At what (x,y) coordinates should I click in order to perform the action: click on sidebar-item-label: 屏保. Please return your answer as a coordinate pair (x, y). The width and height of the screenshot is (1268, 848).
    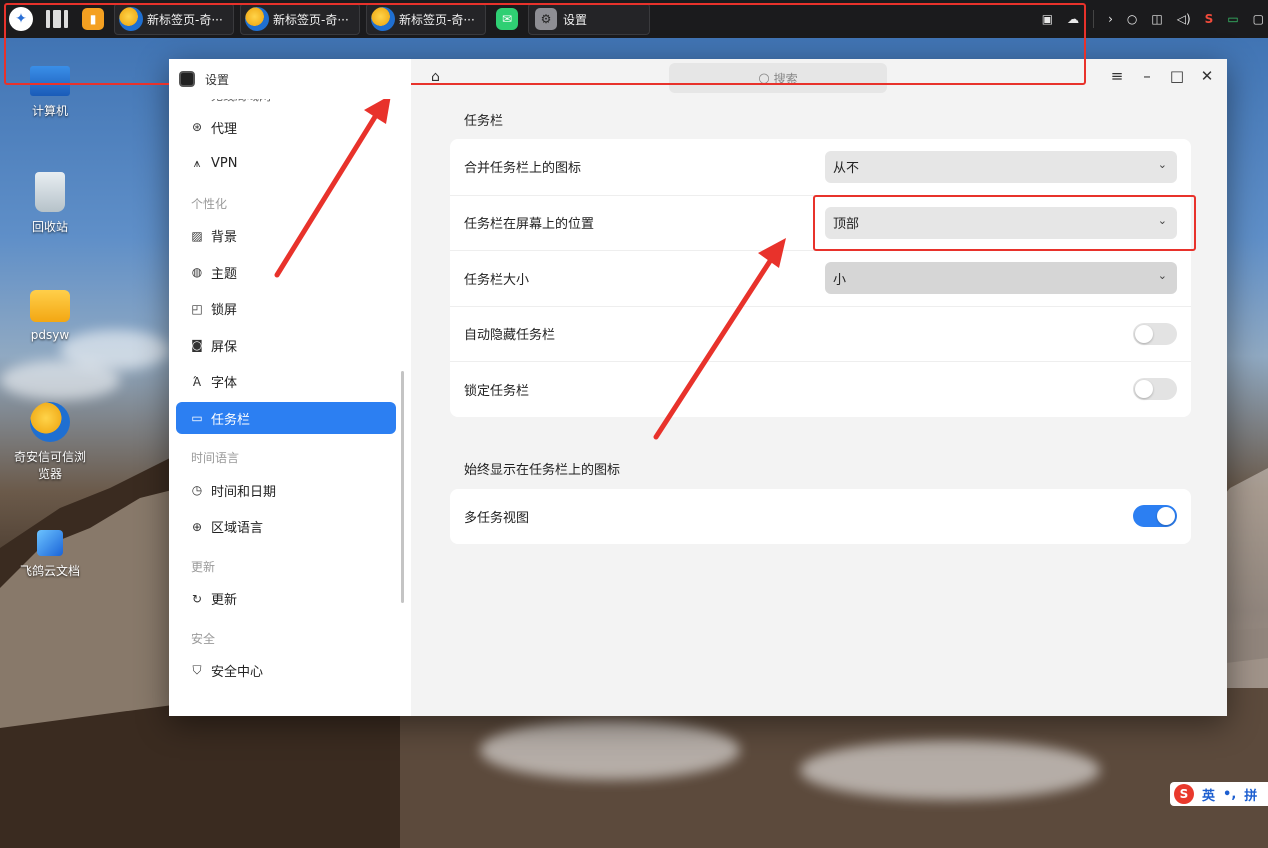
    Looking at the image, I should click on (224, 347).